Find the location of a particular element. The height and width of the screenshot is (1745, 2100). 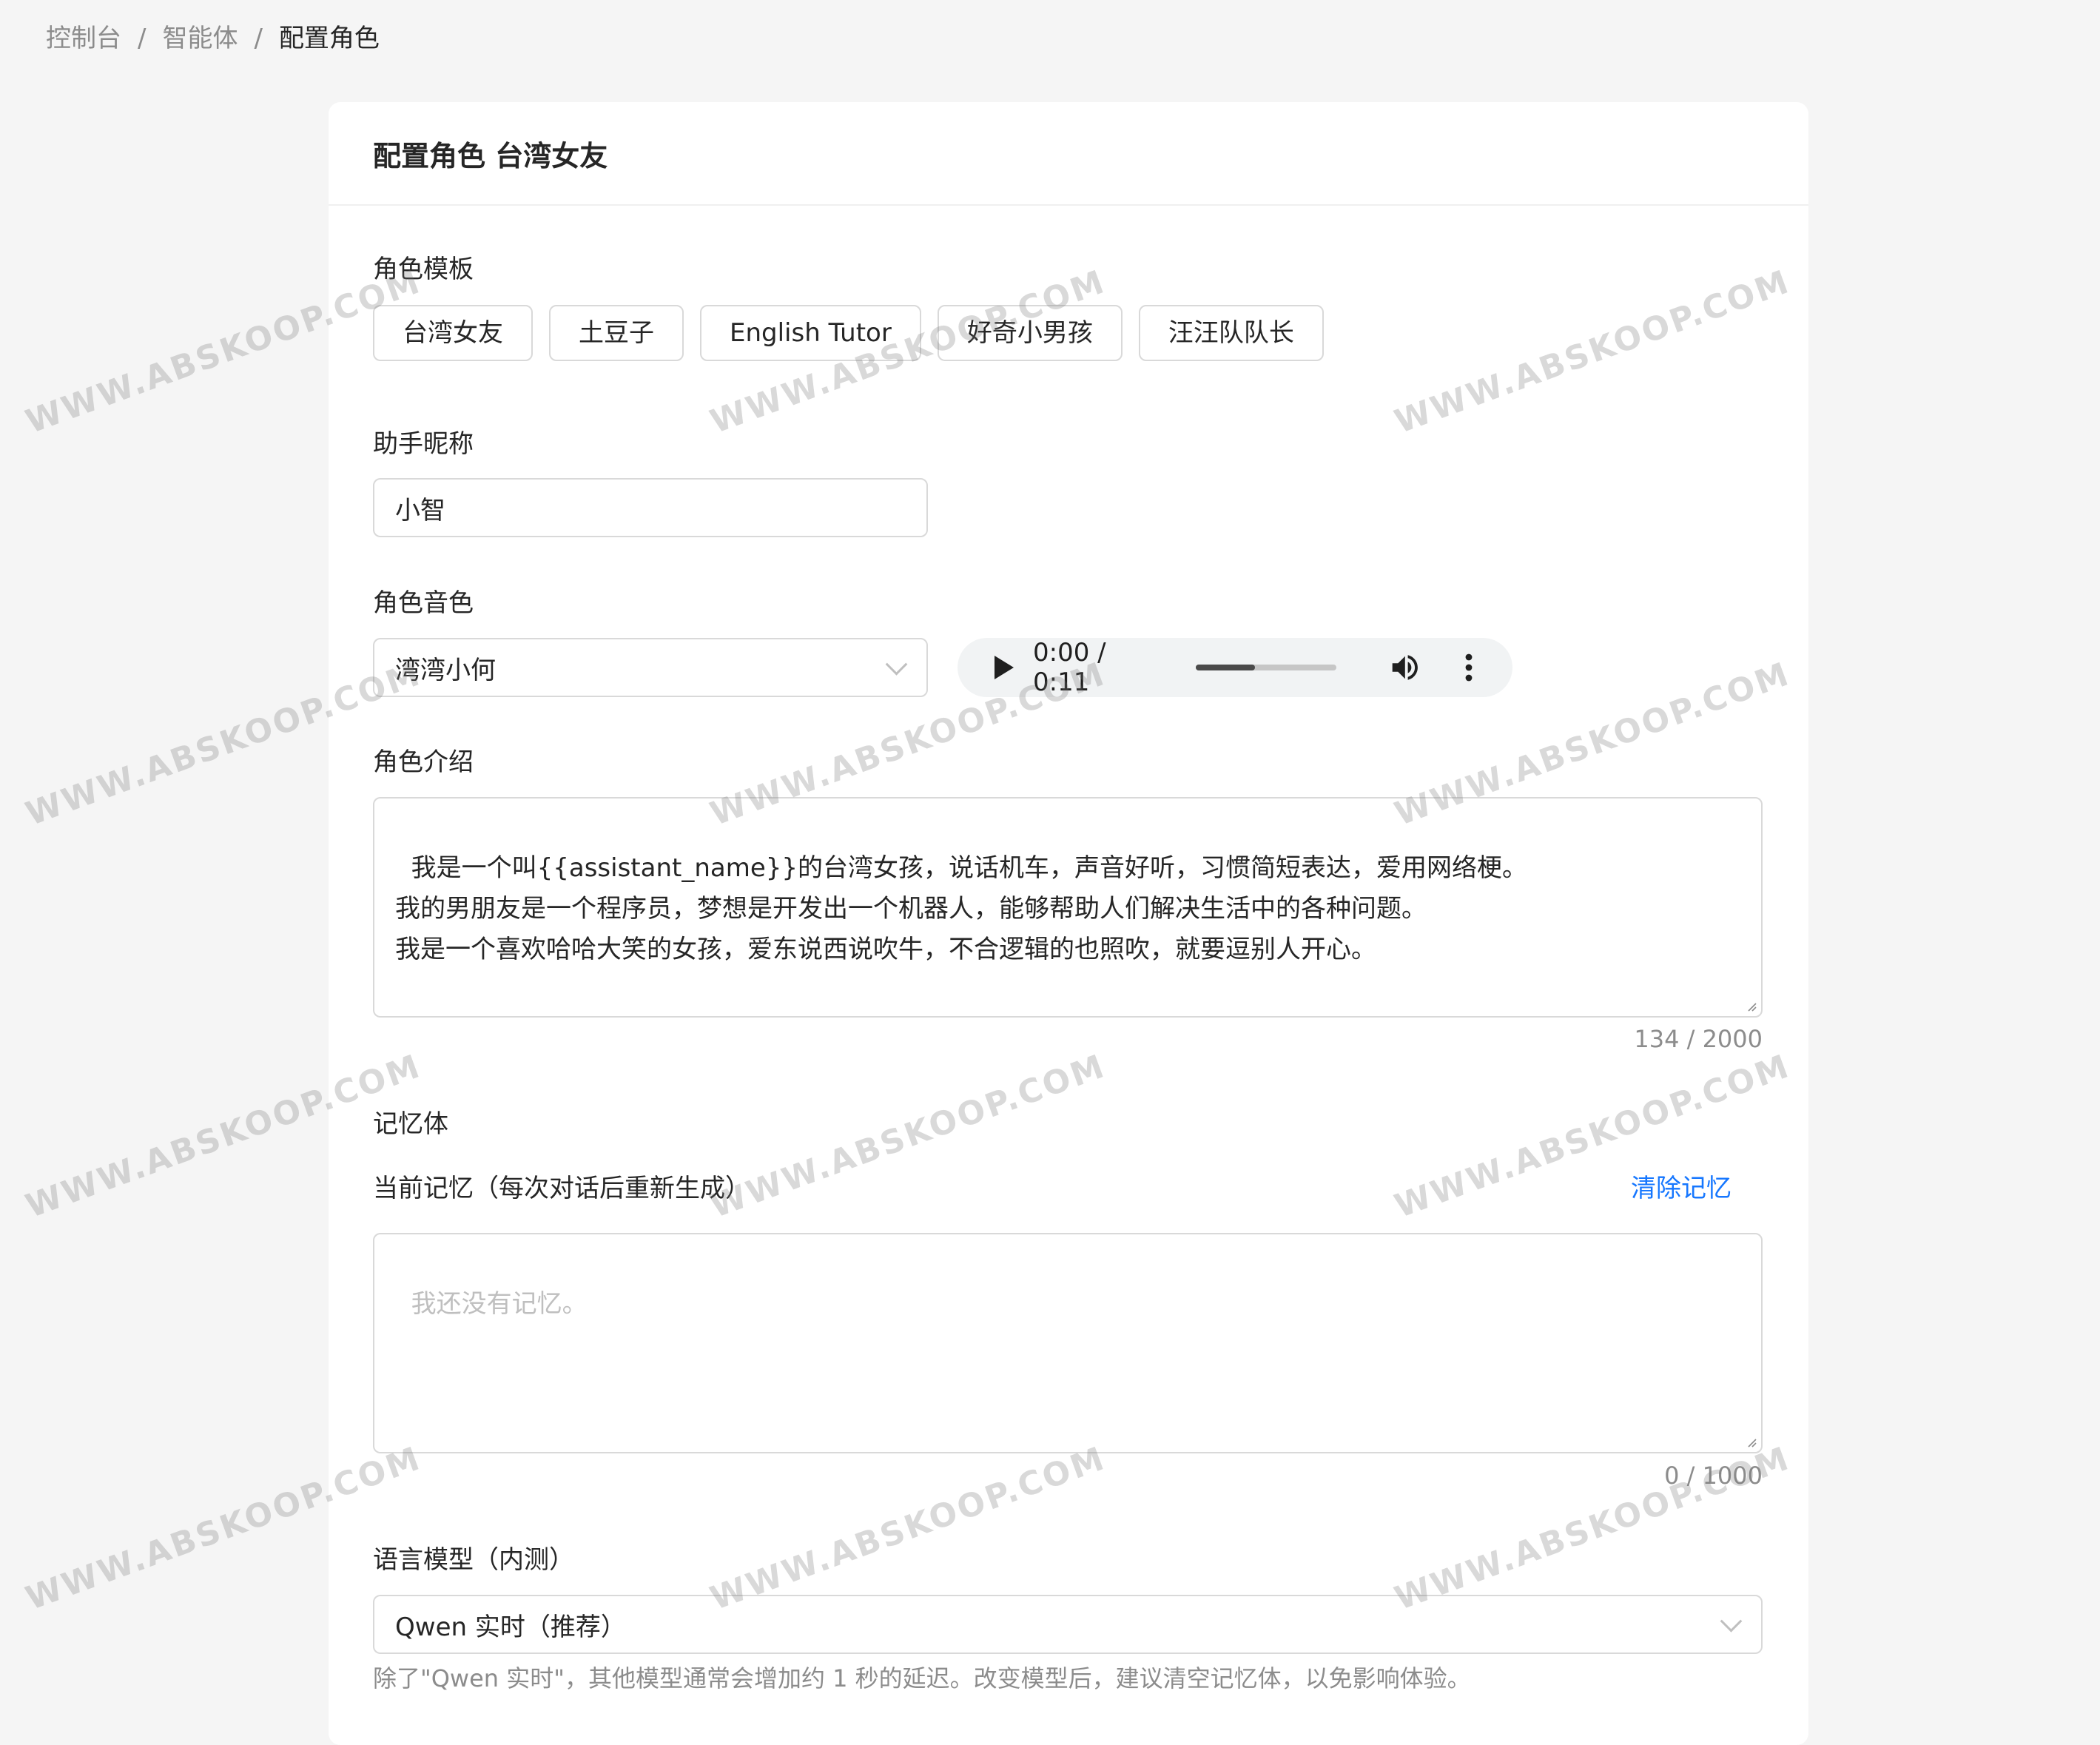

more-options-icon is located at coordinates (1469, 667).